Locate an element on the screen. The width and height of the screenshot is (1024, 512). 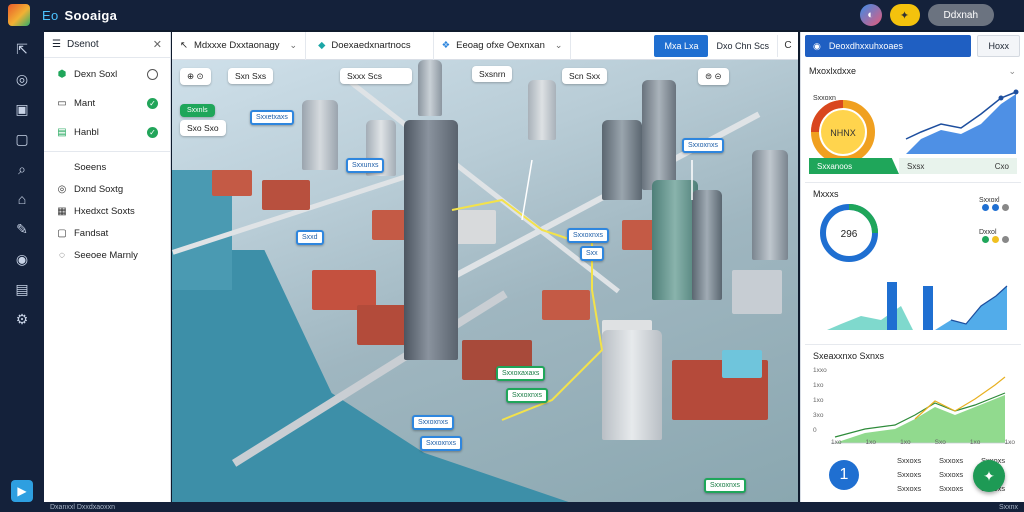
y-tick: 3xo is located at coordinates (818, 415).